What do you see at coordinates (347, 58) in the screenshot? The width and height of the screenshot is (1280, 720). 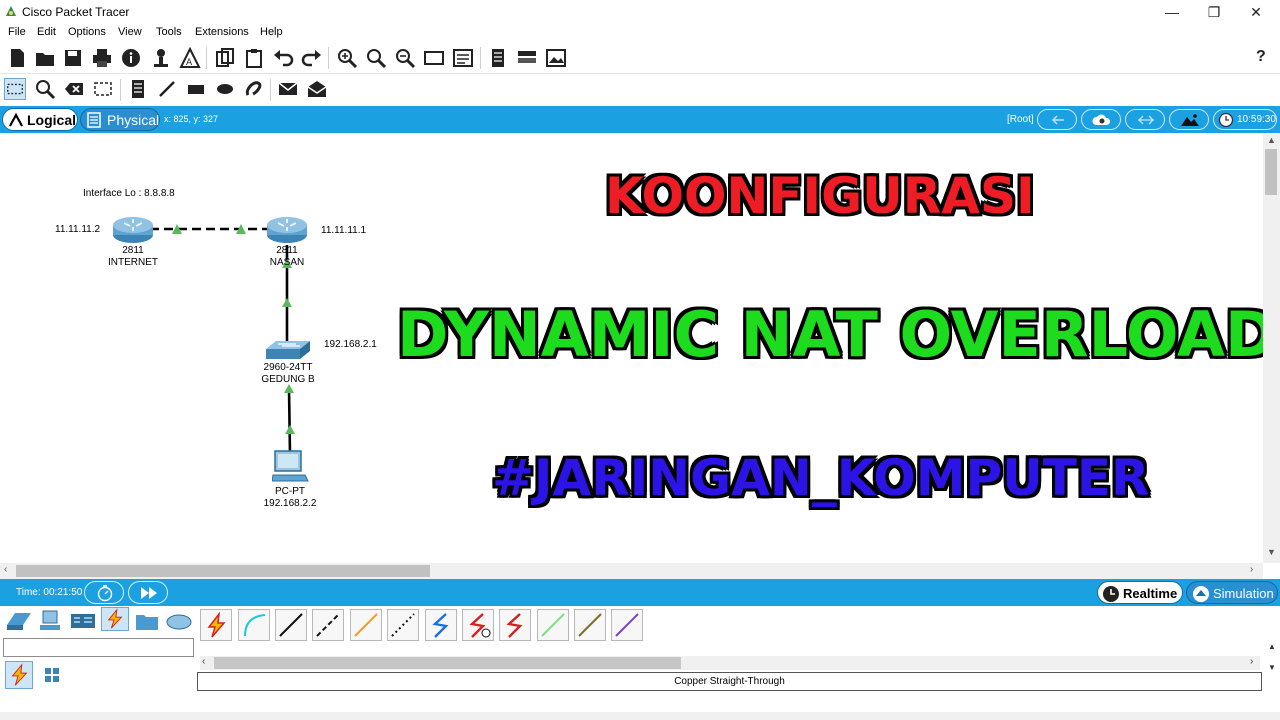 I see `zoom-in-icon` at bounding box center [347, 58].